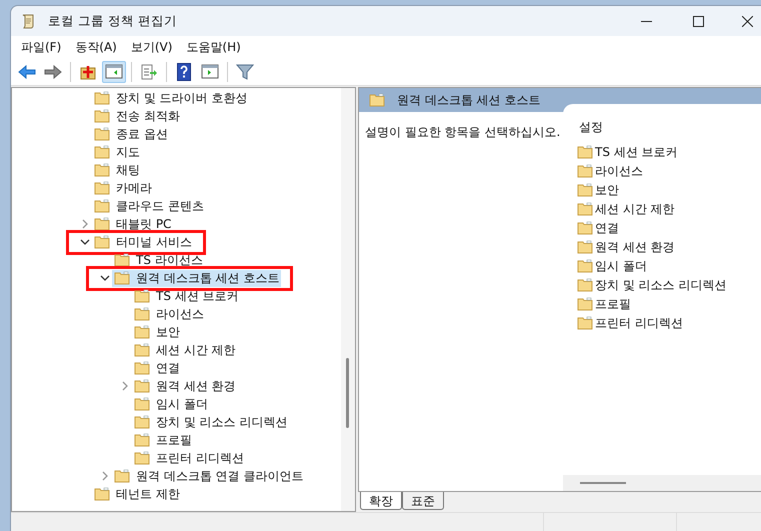  What do you see at coordinates (348, 299) in the screenshot?
I see `vertical-scrollbar` at bounding box center [348, 299].